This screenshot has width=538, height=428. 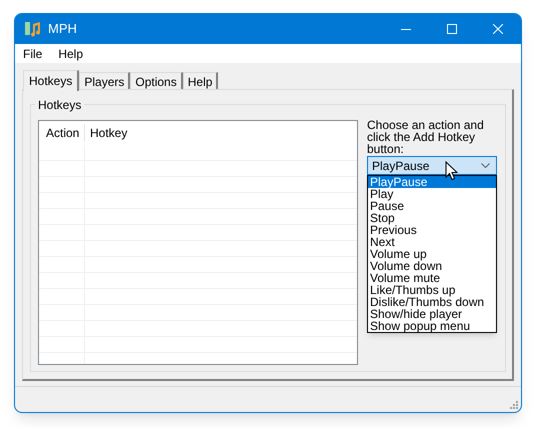 I want to click on dropdown-option: Previous, so click(x=432, y=230).